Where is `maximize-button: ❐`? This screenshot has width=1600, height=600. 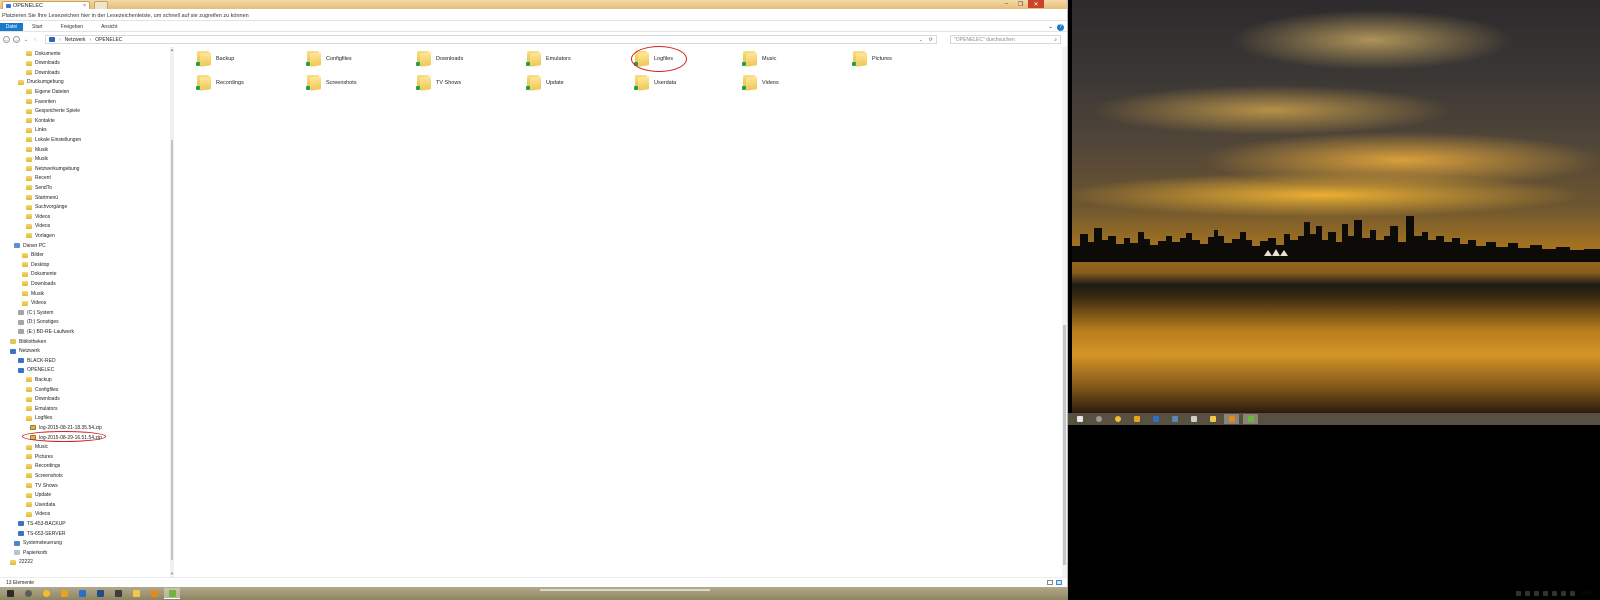
maximize-button: ❐ is located at coordinates (1020, 4).